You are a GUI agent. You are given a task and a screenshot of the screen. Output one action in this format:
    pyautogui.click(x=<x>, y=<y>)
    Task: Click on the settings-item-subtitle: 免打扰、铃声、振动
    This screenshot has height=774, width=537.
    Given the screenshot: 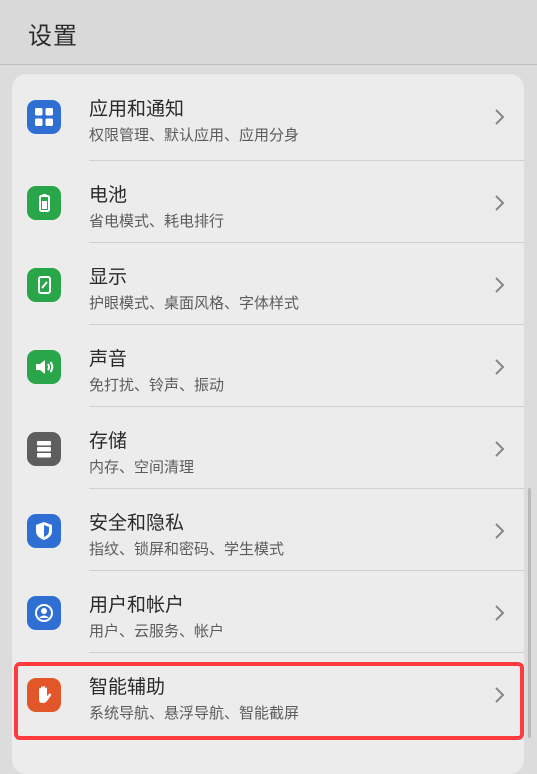 What is the action you would take?
    pyautogui.click(x=157, y=385)
    